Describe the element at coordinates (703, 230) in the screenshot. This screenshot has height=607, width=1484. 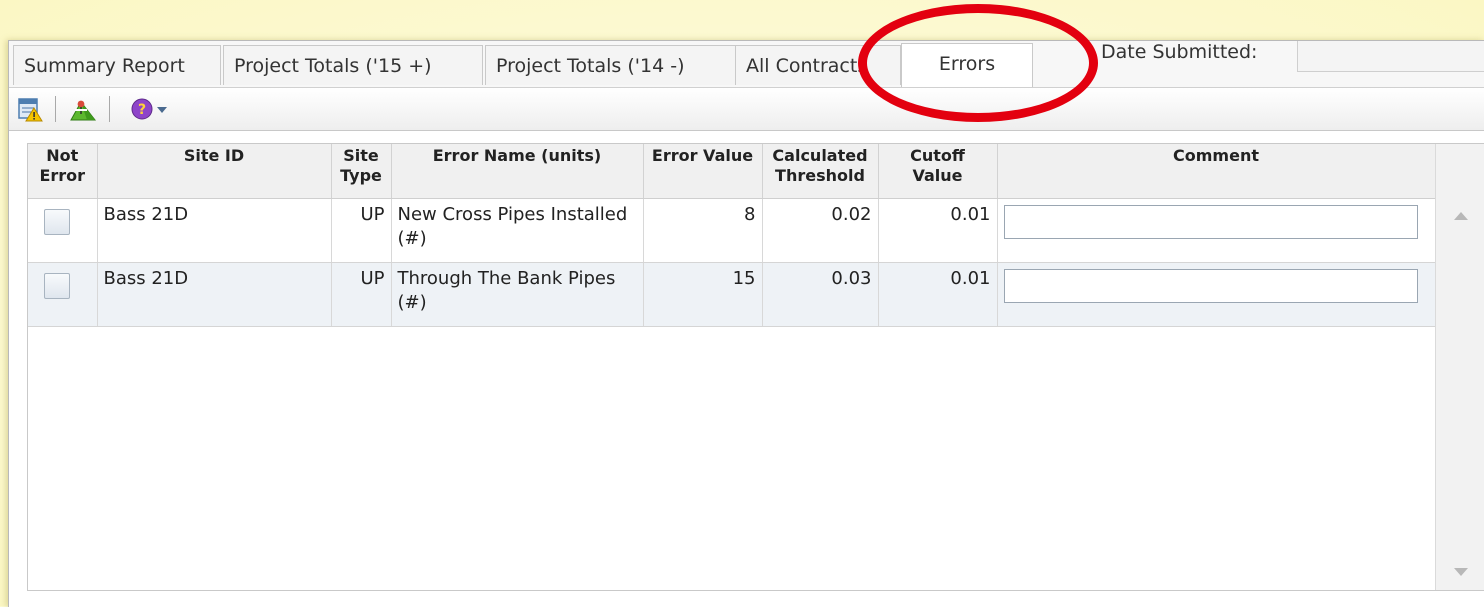
I see `error-value-cell: 8` at that location.